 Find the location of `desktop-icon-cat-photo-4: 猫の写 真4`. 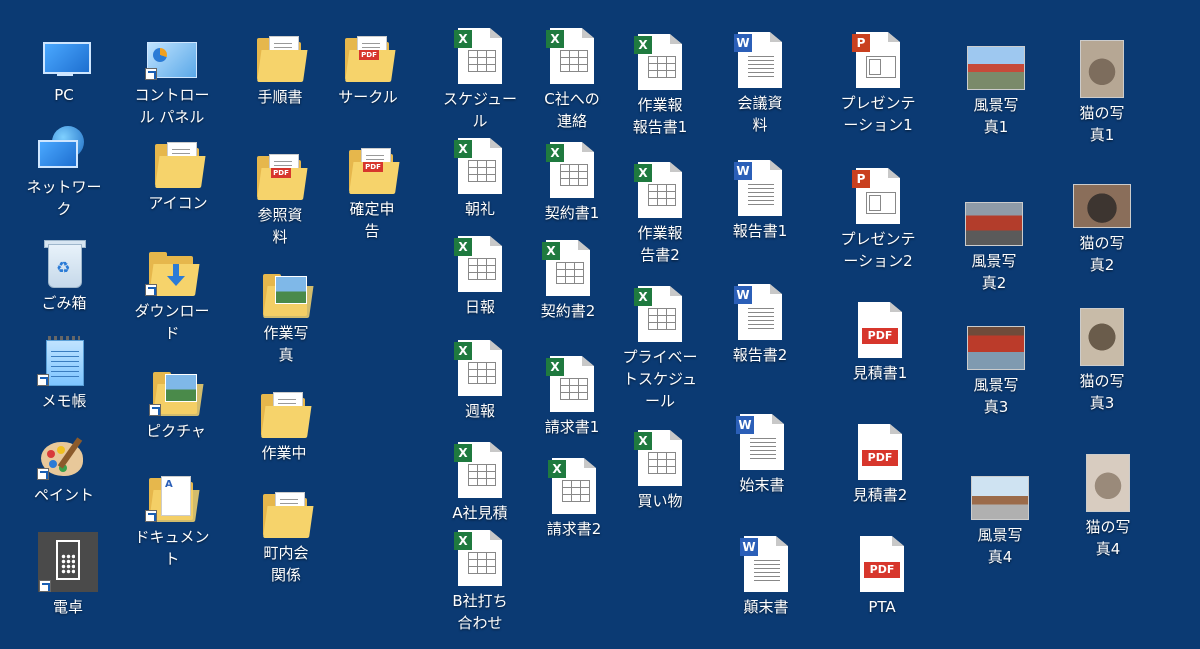

desktop-icon-cat-photo-4: 猫の写 真4 is located at coordinates (1108, 507).